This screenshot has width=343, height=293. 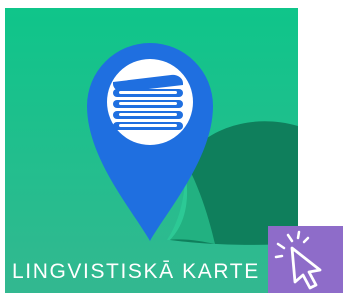 I want to click on cursor-badge, so click(x=305, y=259).